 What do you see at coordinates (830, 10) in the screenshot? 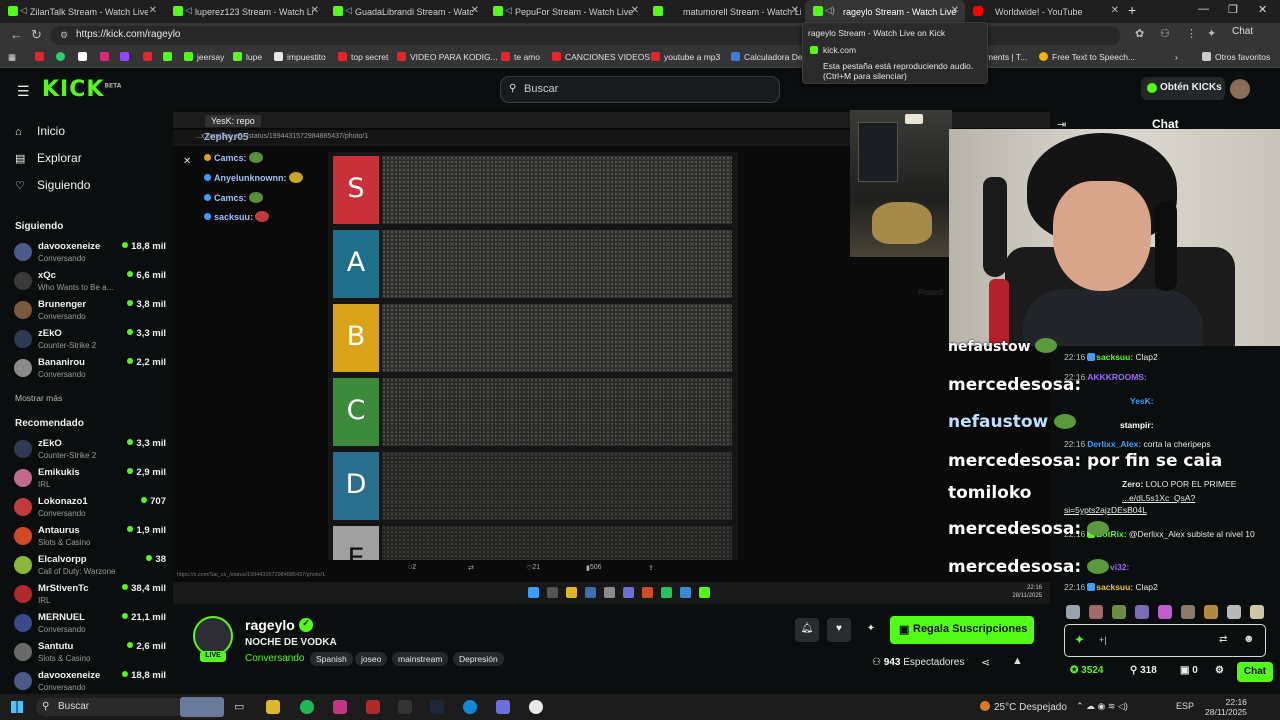
I see `speaker-icon: ◁)` at bounding box center [830, 10].